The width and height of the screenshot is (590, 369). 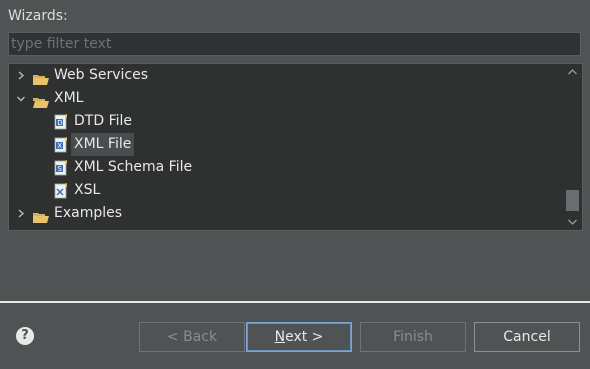 What do you see at coordinates (572, 72) in the screenshot?
I see `scroll-up-icon` at bounding box center [572, 72].